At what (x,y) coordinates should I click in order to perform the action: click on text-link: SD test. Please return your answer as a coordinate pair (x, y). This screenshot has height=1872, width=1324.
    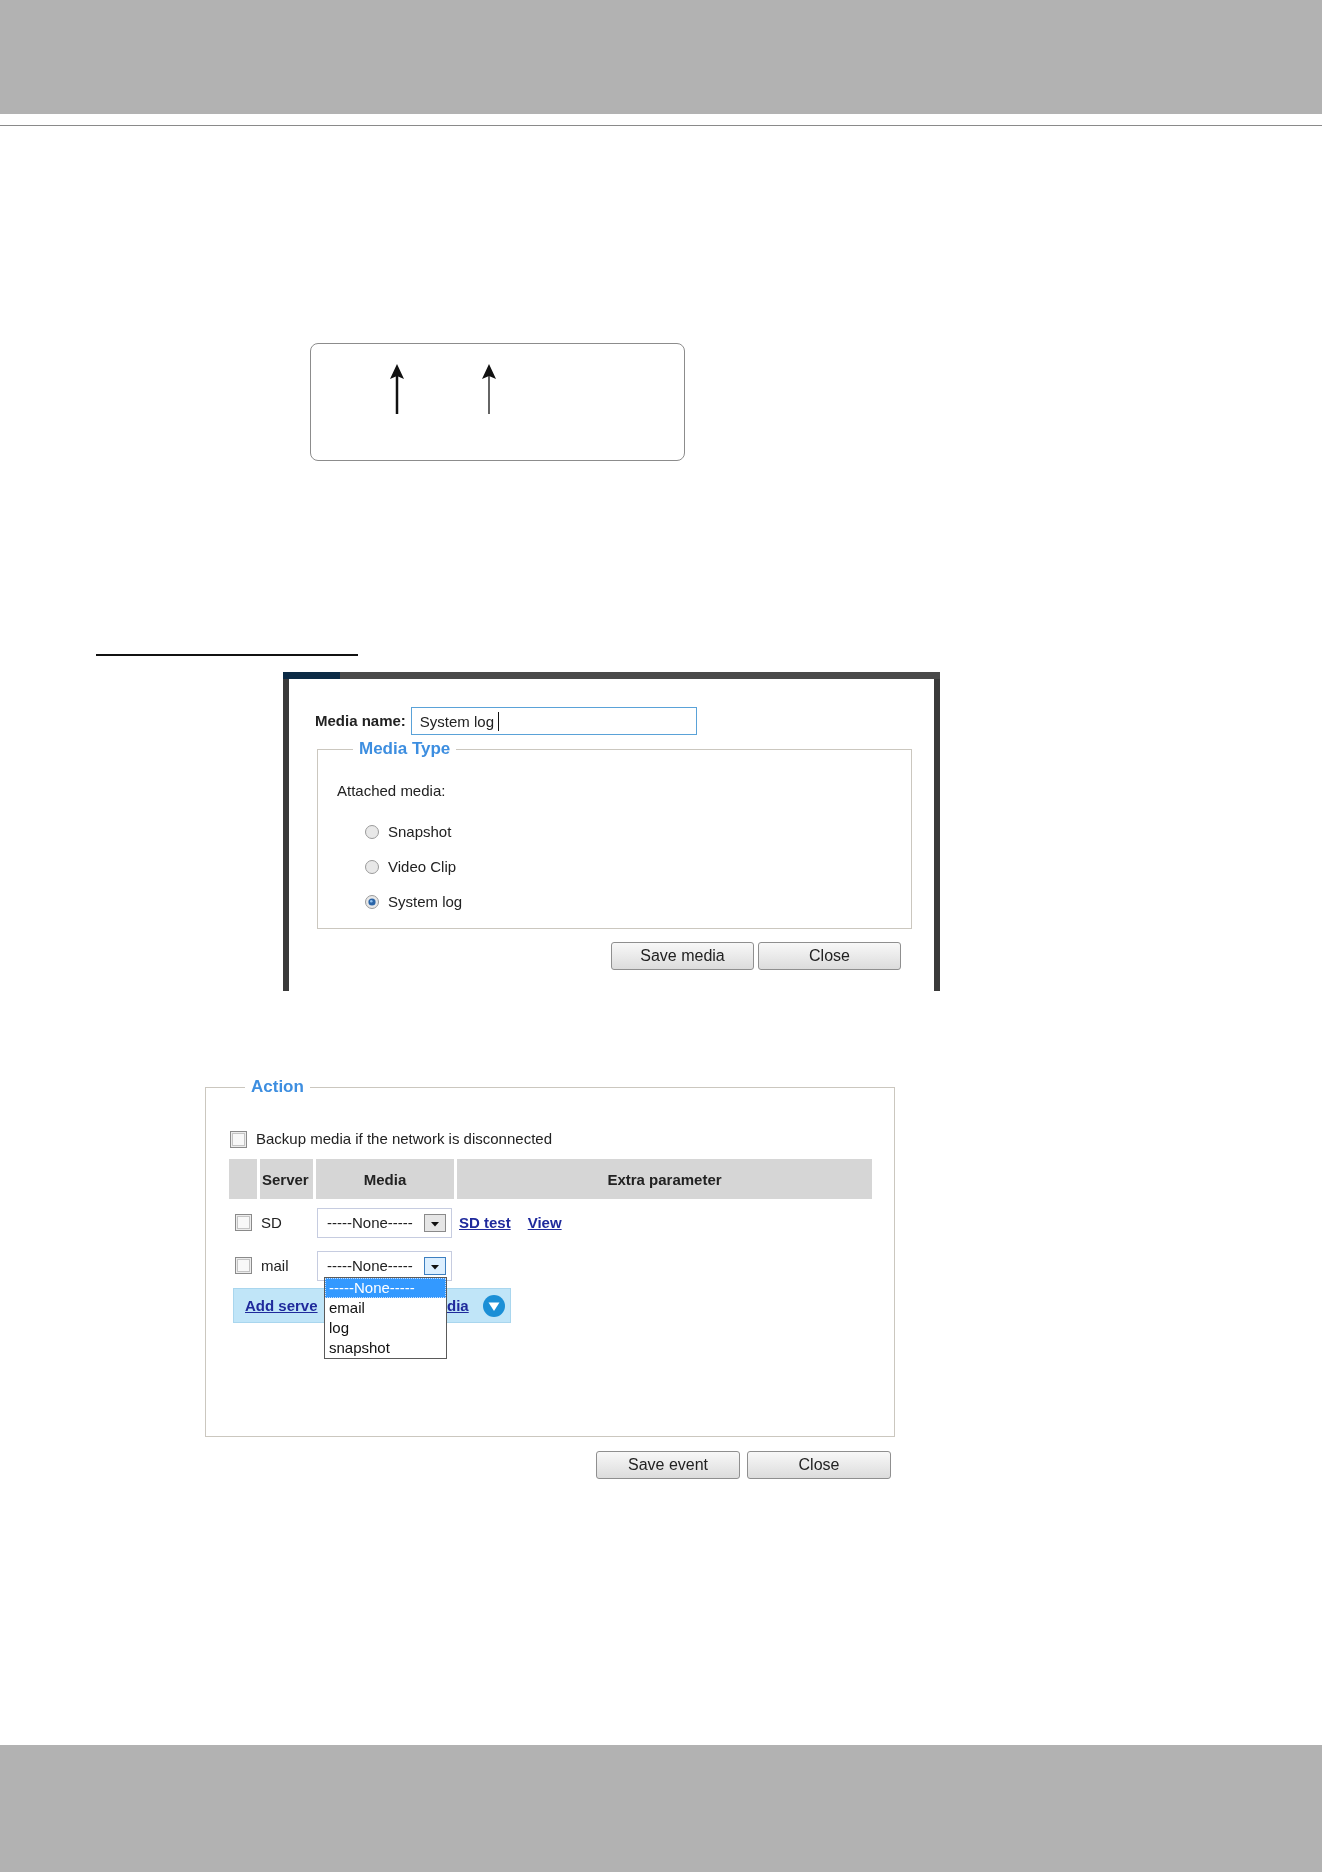
    Looking at the image, I should click on (485, 1222).